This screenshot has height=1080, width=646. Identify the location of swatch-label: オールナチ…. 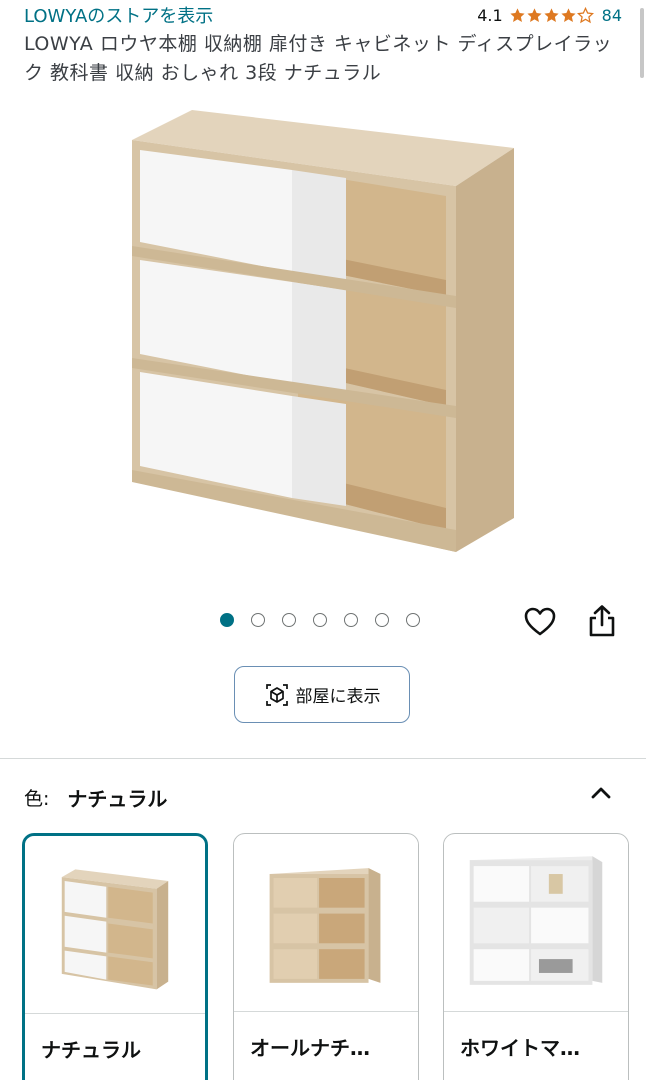
(310, 1048).